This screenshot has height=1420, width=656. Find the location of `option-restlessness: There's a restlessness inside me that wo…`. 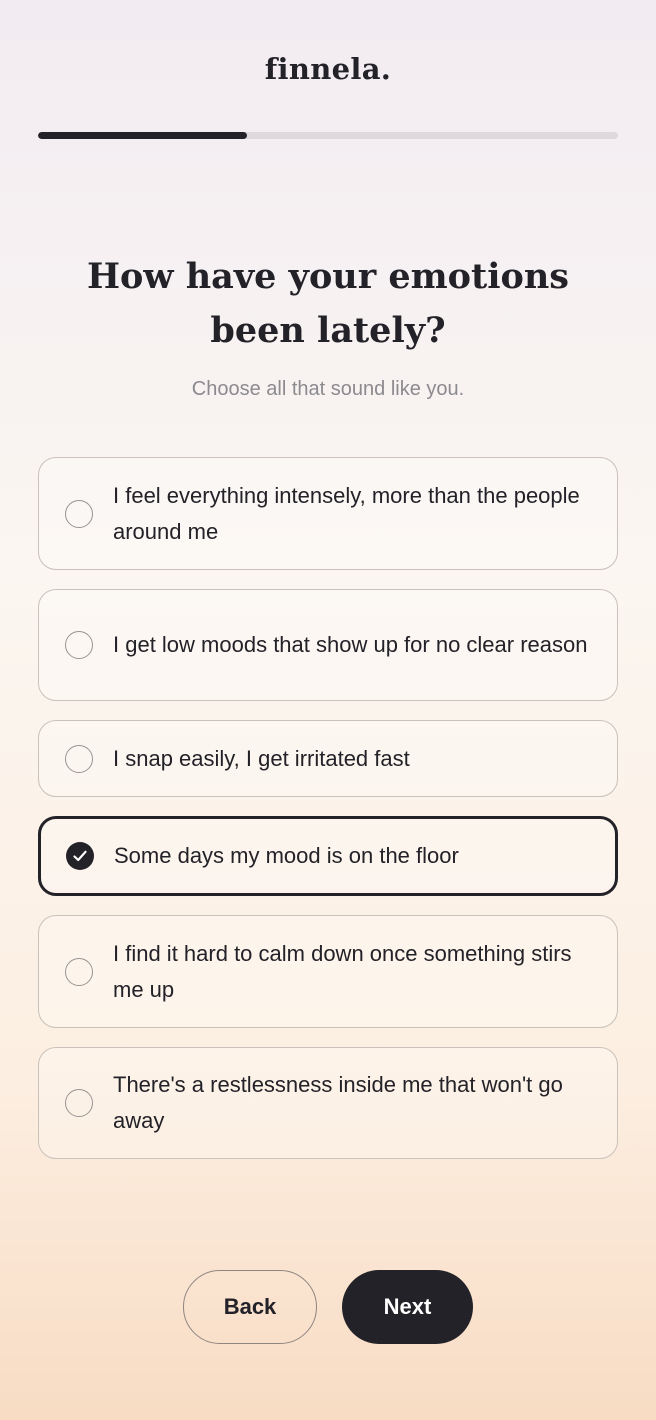

option-restlessness: There's a restlessness inside me that wo… is located at coordinates (328, 1103).